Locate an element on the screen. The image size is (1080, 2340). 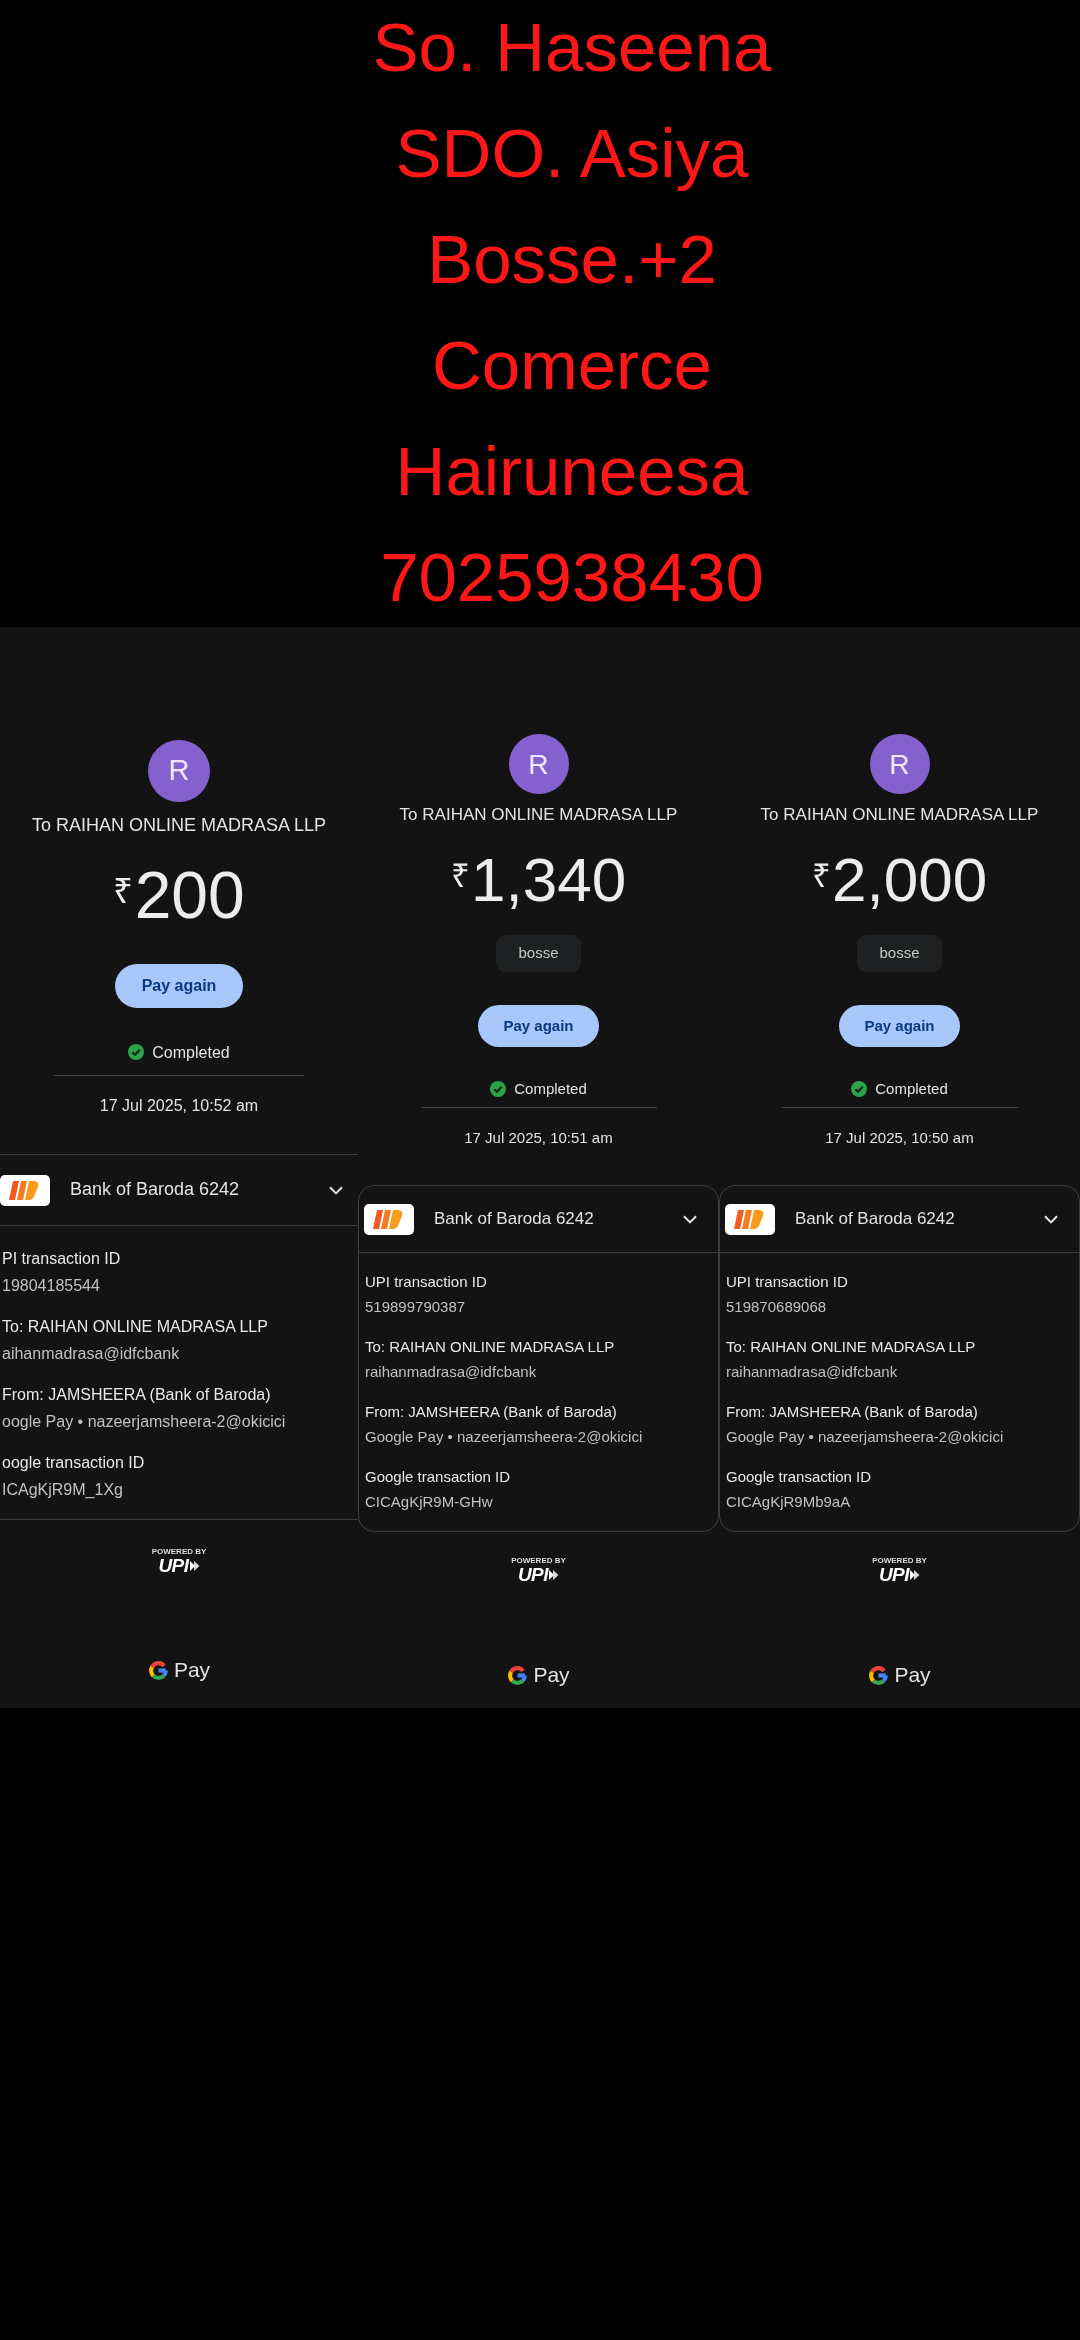
detail-label: PI transaction ID is located at coordinates (61, 1258).